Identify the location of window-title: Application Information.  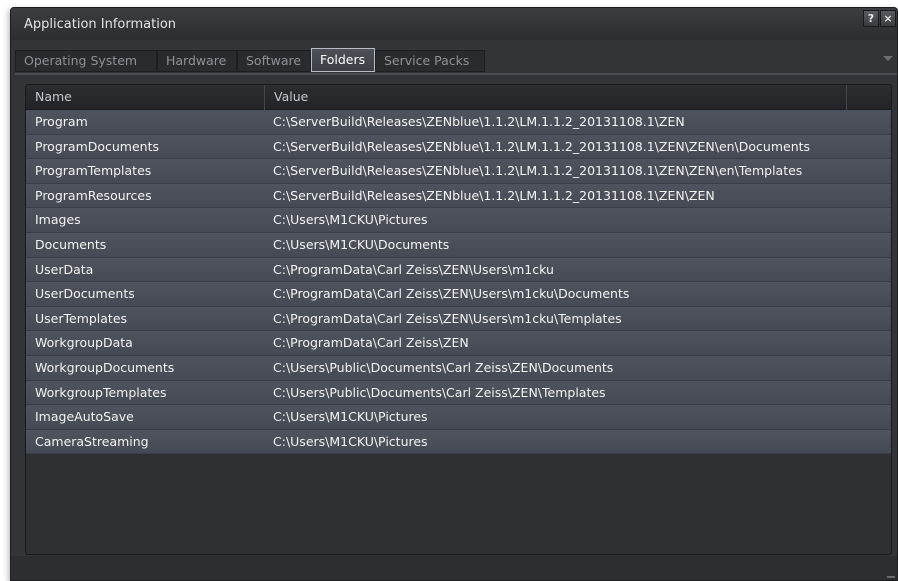
(100, 24).